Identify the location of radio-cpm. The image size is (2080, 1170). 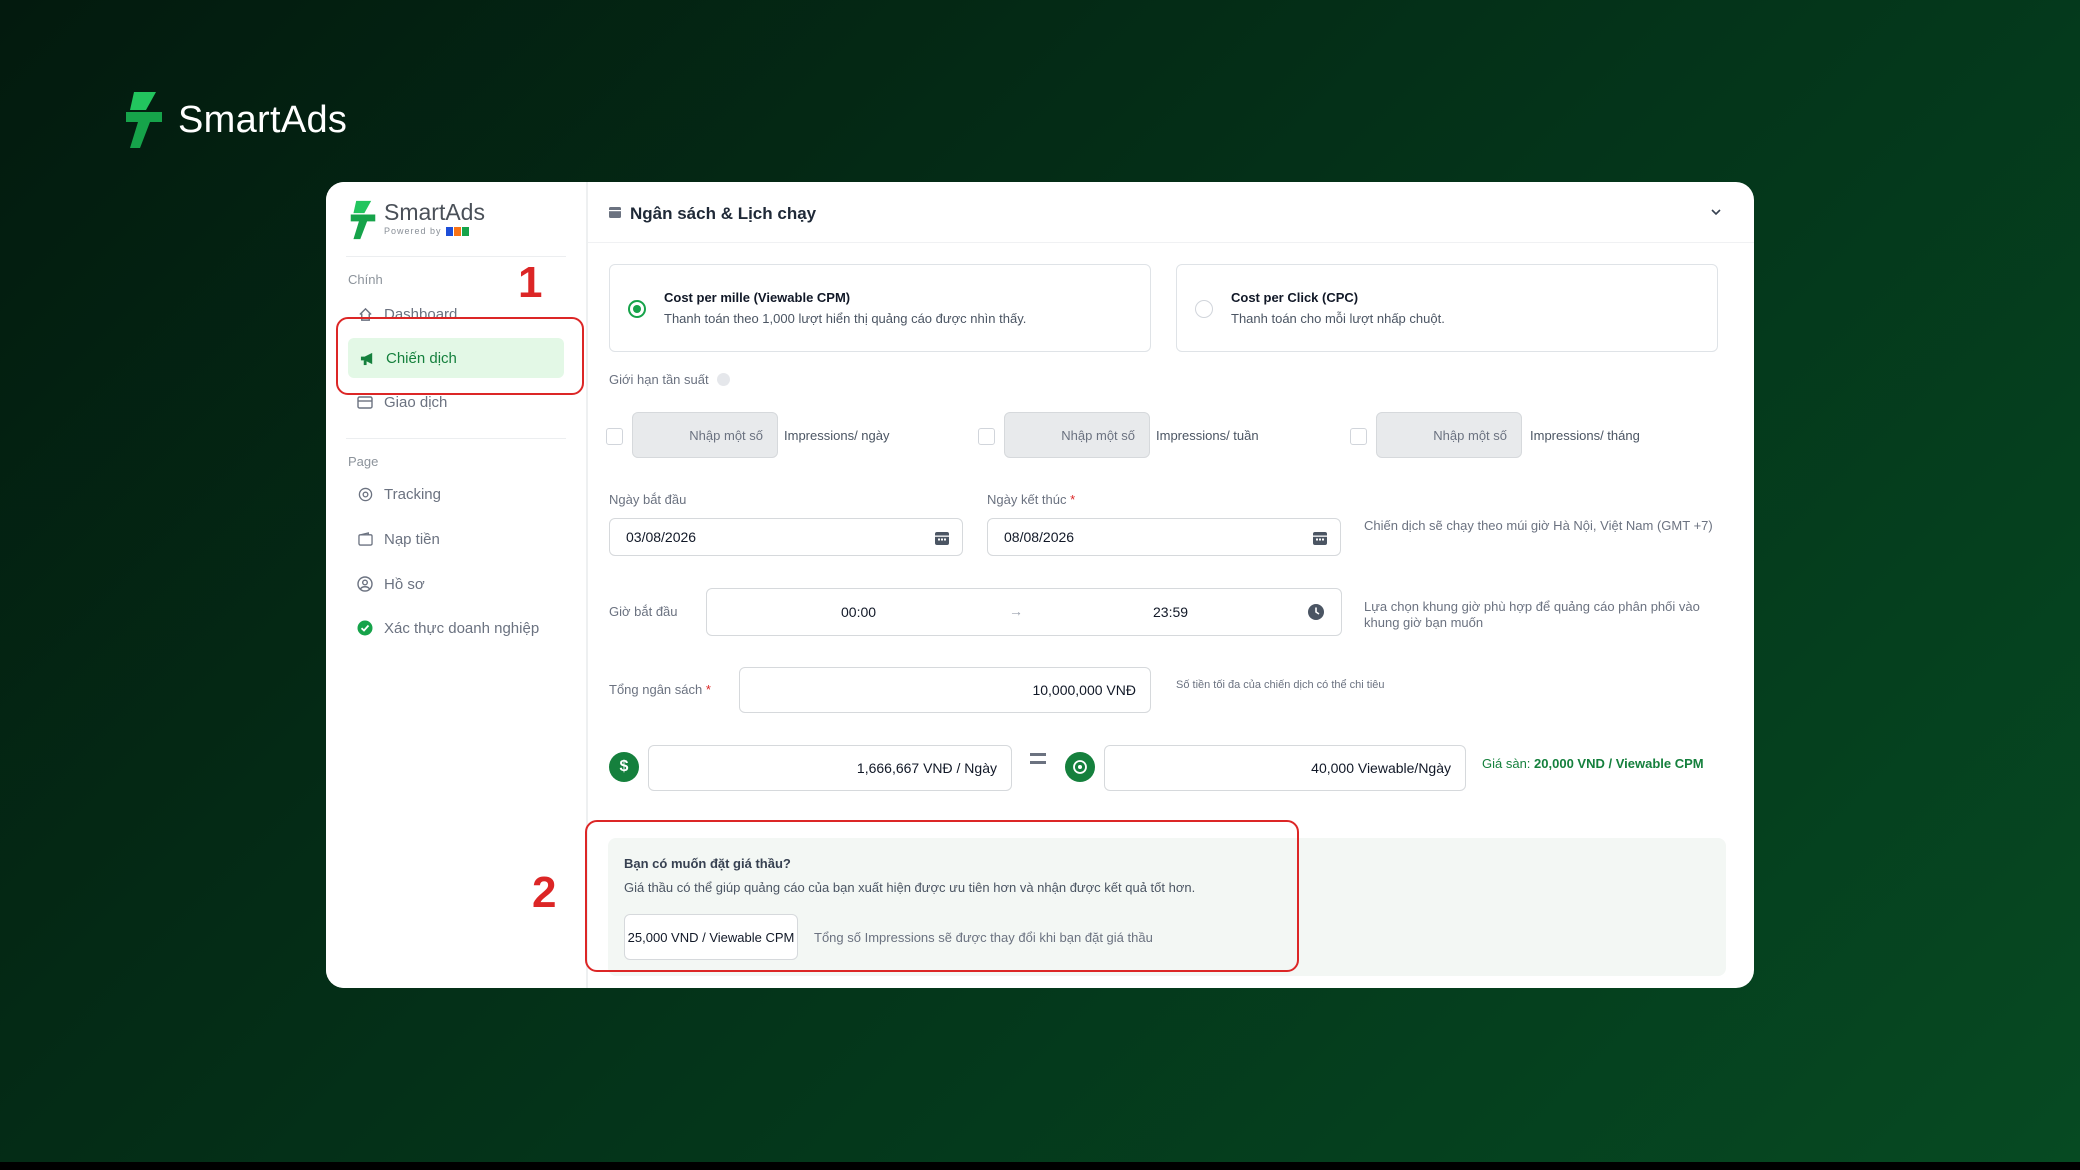
(637, 309).